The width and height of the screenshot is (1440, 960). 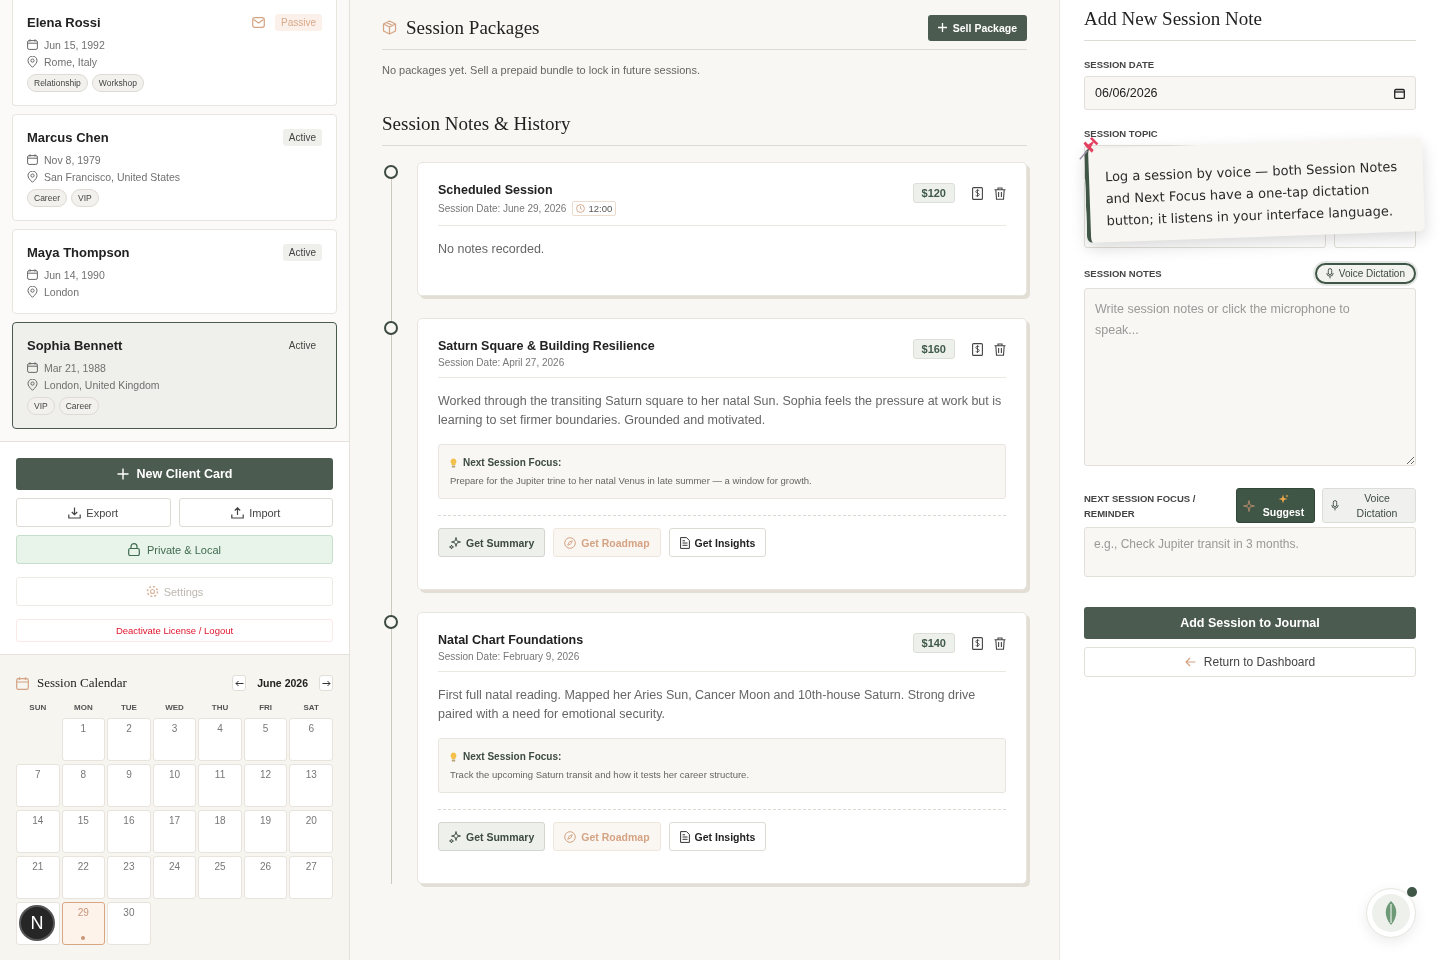 I want to click on birth-date: Jun 15, 1992, so click(x=74, y=44).